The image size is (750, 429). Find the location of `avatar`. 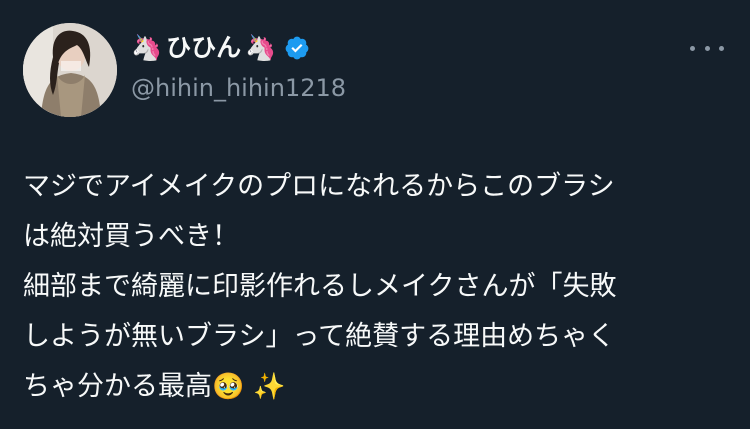

avatar is located at coordinates (70, 70).